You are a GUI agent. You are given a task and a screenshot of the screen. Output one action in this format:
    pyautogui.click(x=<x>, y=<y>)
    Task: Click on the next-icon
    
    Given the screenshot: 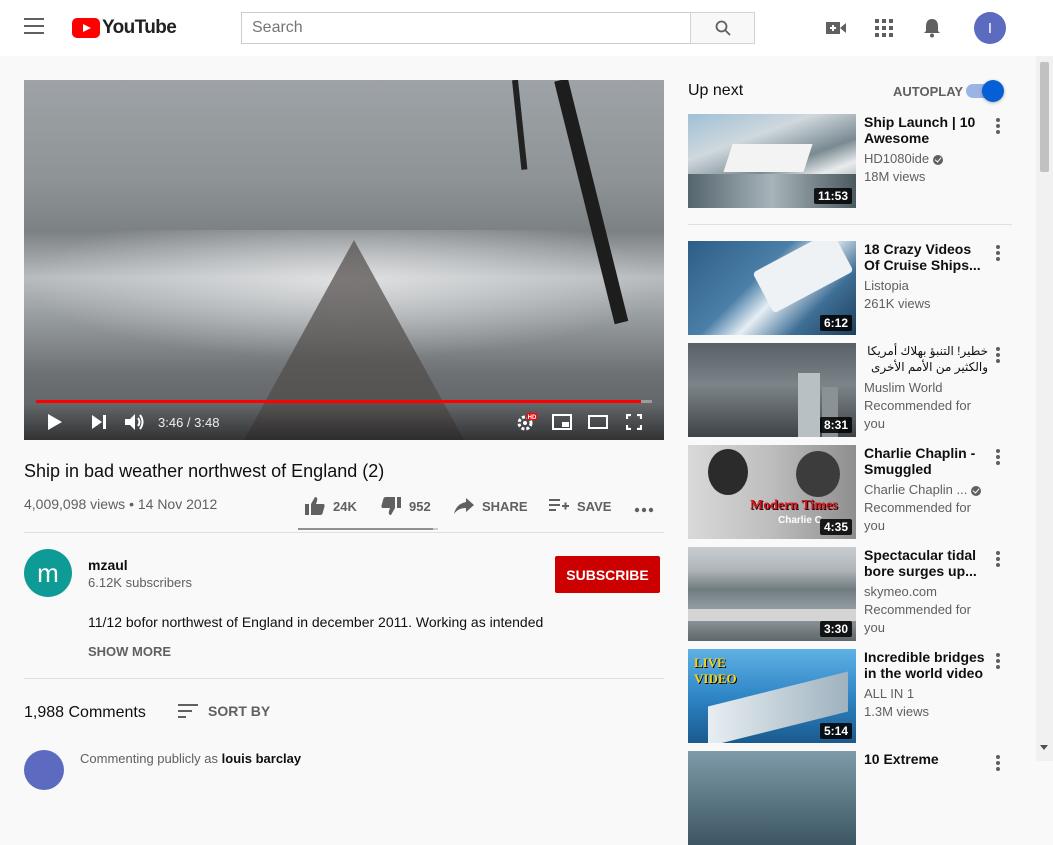 What is the action you would take?
    pyautogui.click(x=99, y=422)
    